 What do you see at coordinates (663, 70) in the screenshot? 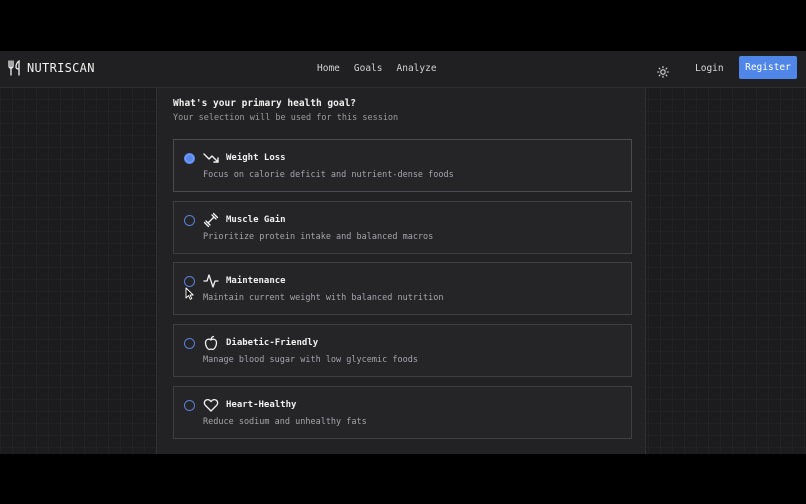
I see `sun-icon` at bounding box center [663, 70].